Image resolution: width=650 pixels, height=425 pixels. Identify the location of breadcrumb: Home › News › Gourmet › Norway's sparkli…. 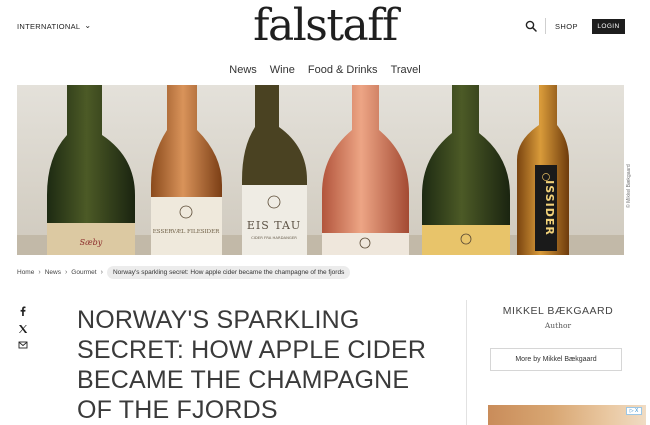
(184, 272).